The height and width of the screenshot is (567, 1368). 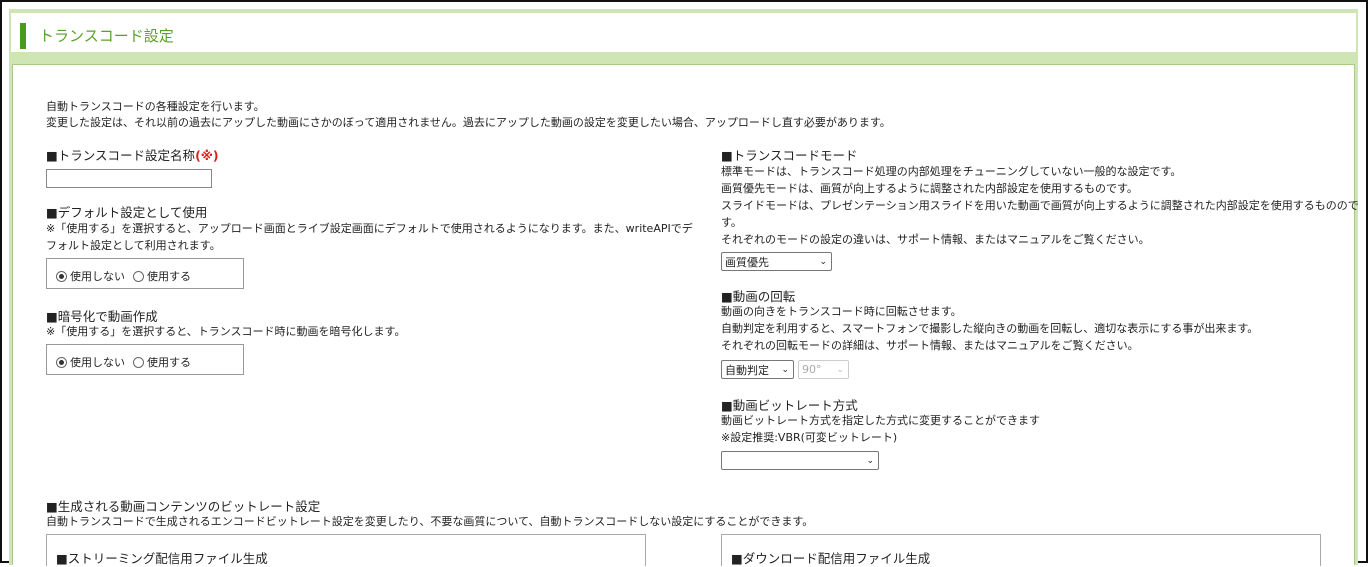 What do you see at coordinates (226, 331) in the screenshot?
I see `encrypt-note: ※「使用する」を選択すると、トランスコード時に動画を暗号化します。` at bounding box center [226, 331].